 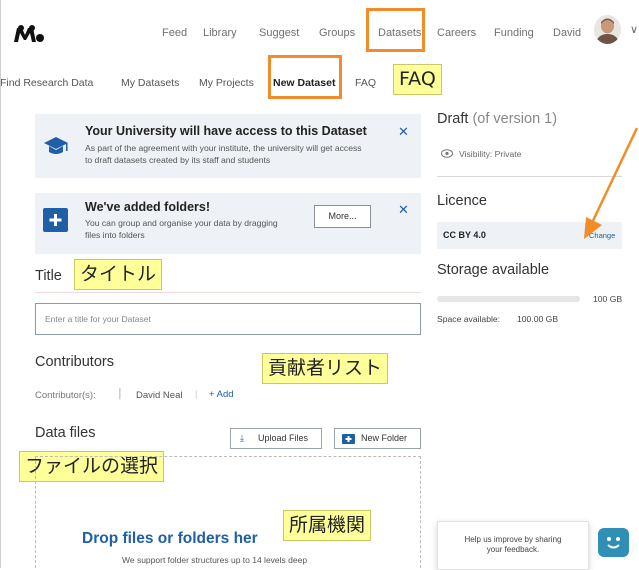 What do you see at coordinates (337, 33) in the screenshot?
I see `nav-groups: Groups` at bounding box center [337, 33].